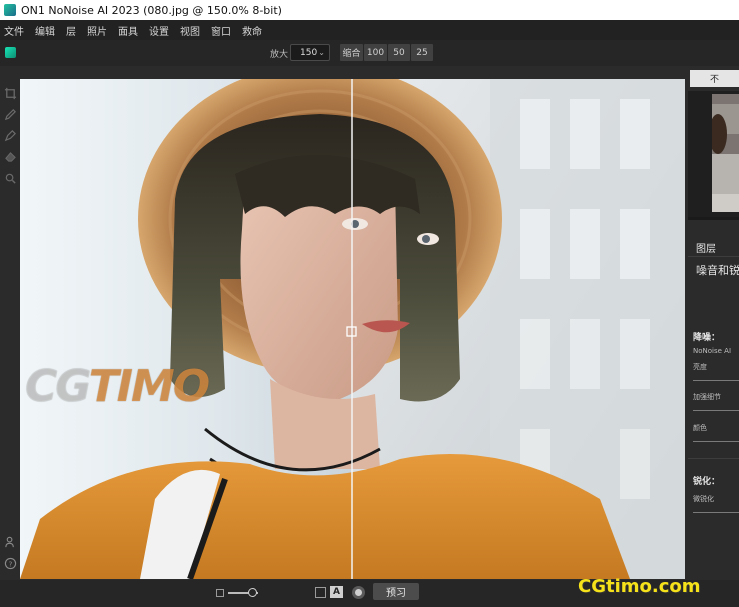 The height and width of the screenshot is (607, 739). What do you see at coordinates (716, 441) in the screenshot?
I see `color-slider` at bounding box center [716, 441].